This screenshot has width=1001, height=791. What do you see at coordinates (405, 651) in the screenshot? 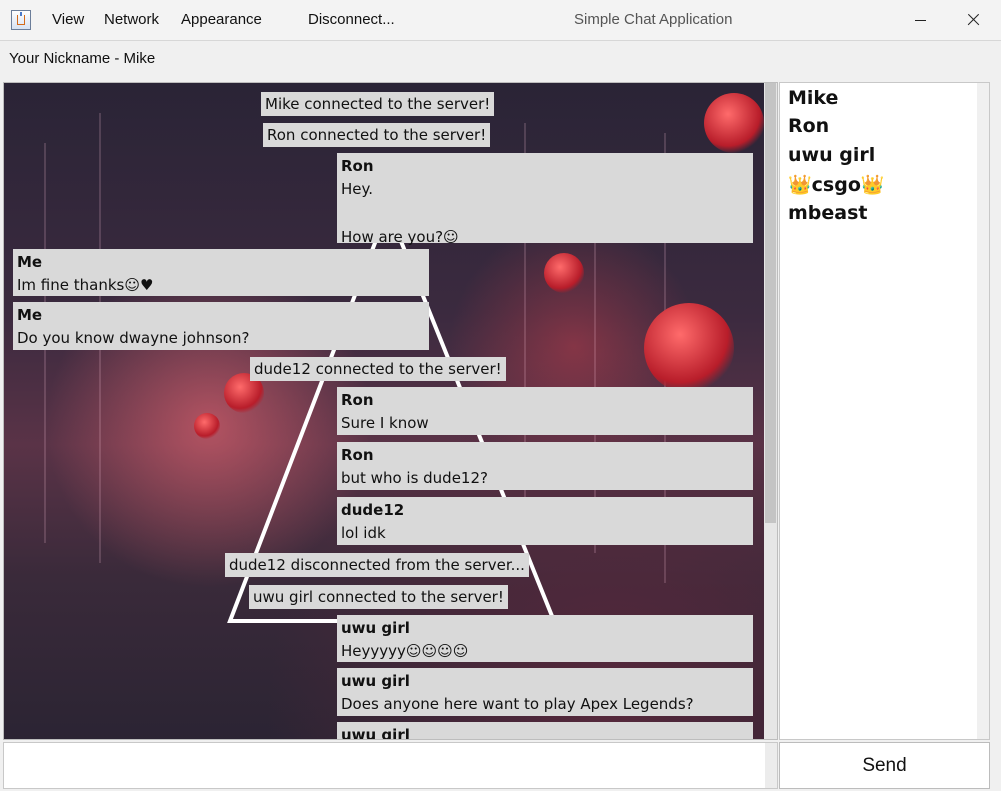
I see `message-text: Heyyyyy☺☺☺☺` at bounding box center [405, 651].